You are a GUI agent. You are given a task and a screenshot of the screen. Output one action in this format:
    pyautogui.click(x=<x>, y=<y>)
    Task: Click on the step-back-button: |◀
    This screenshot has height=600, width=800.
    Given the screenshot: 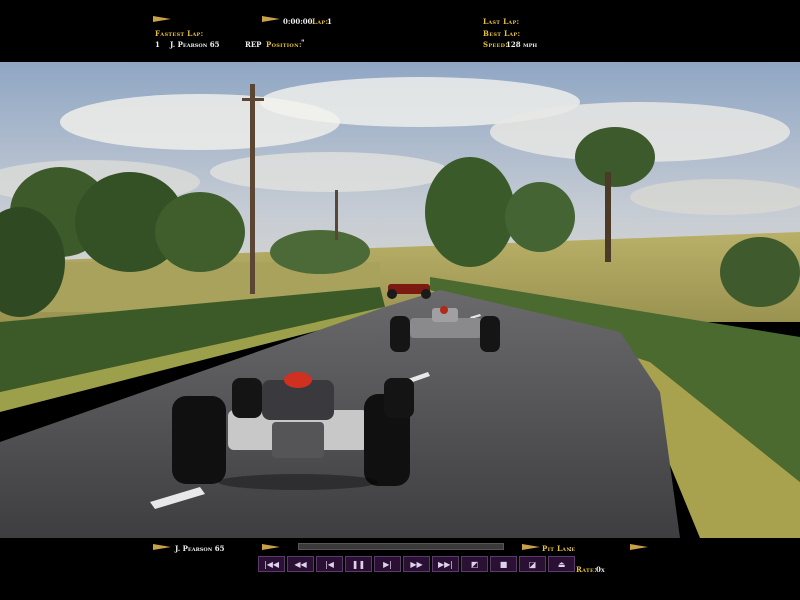 What is the action you would take?
    pyautogui.click(x=329, y=564)
    